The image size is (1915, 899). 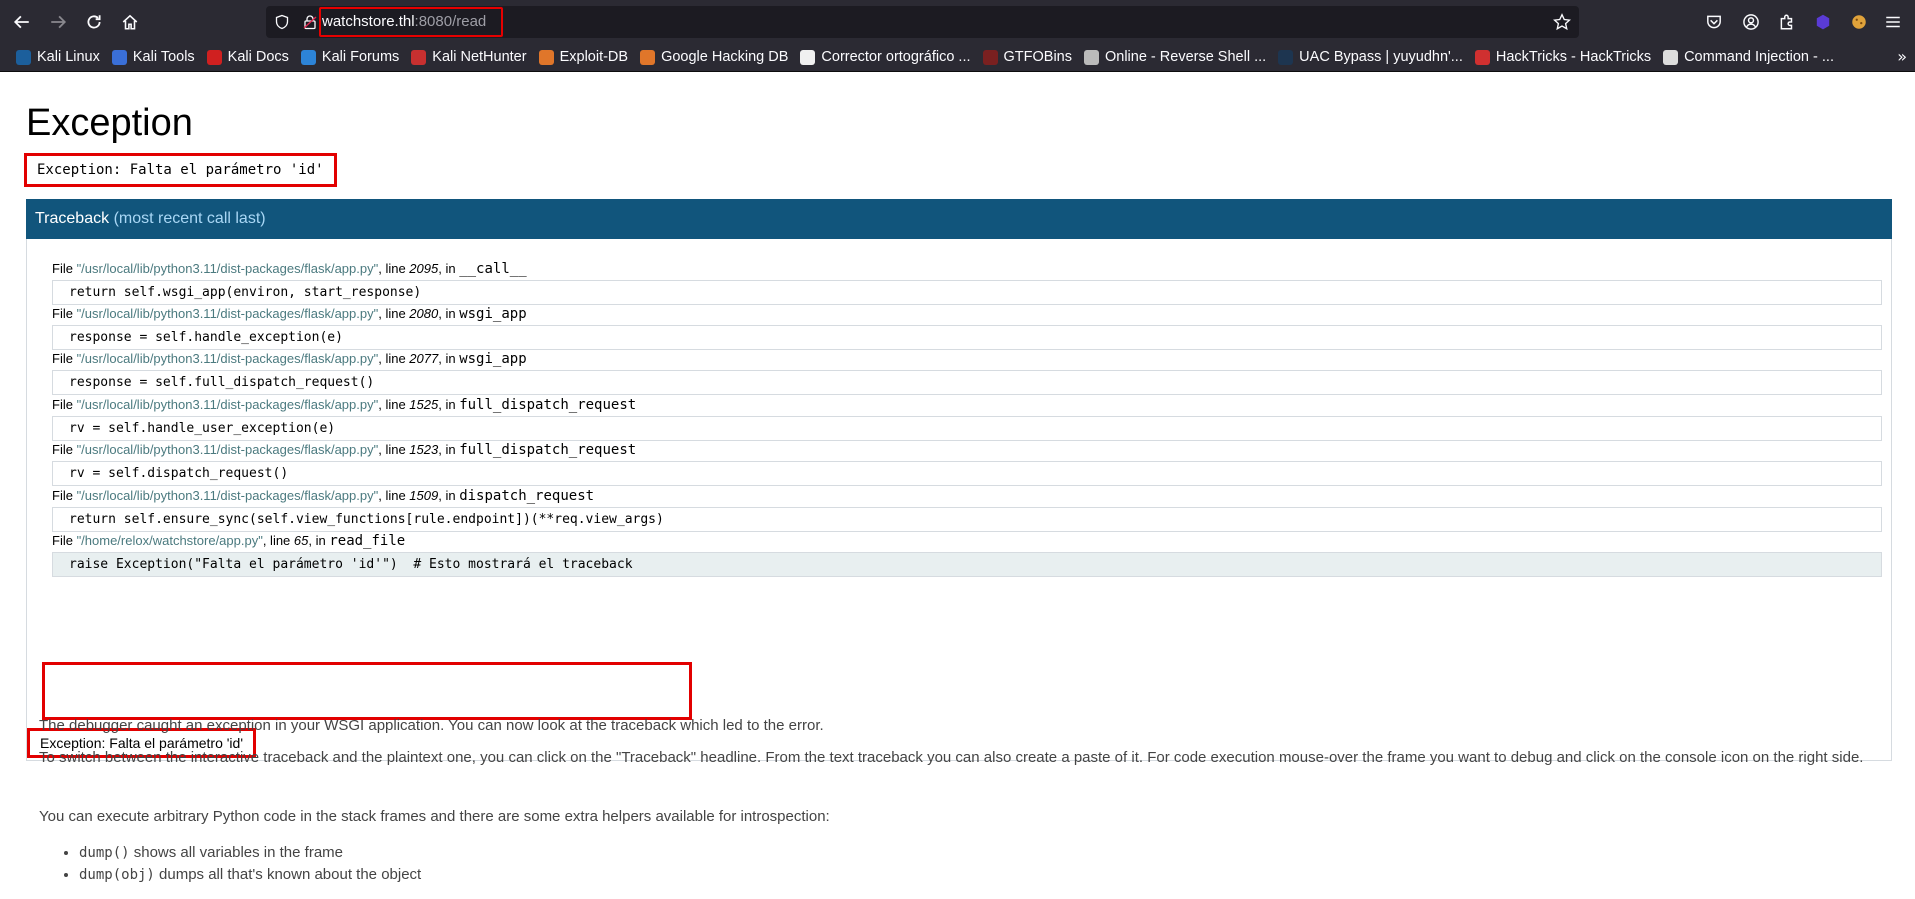 What do you see at coordinates (967, 473) in the screenshot?
I see `frame-code-line: rv = self.dispatch_request()` at bounding box center [967, 473].